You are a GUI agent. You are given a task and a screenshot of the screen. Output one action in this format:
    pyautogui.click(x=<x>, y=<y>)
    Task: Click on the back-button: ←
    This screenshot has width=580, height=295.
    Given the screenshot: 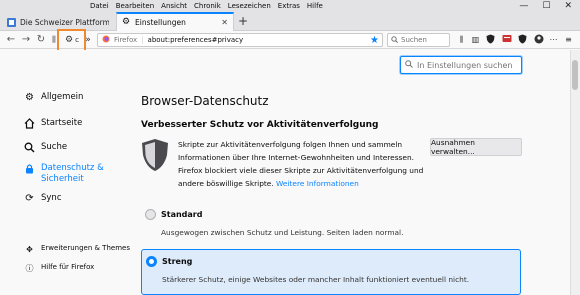 What is the action you would take?
    pyautogui.click(x=11, y=40)
    